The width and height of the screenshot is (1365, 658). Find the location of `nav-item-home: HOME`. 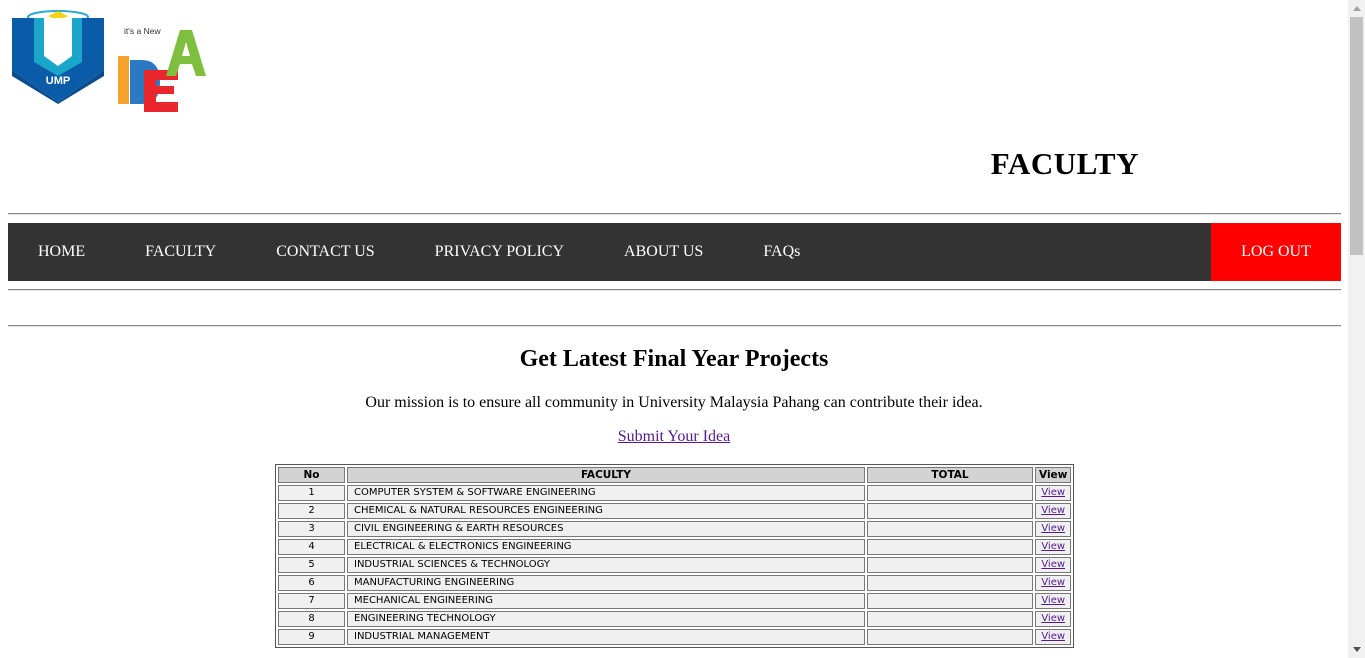

nav-item-home: HOME is located at coordinates (61, 252).